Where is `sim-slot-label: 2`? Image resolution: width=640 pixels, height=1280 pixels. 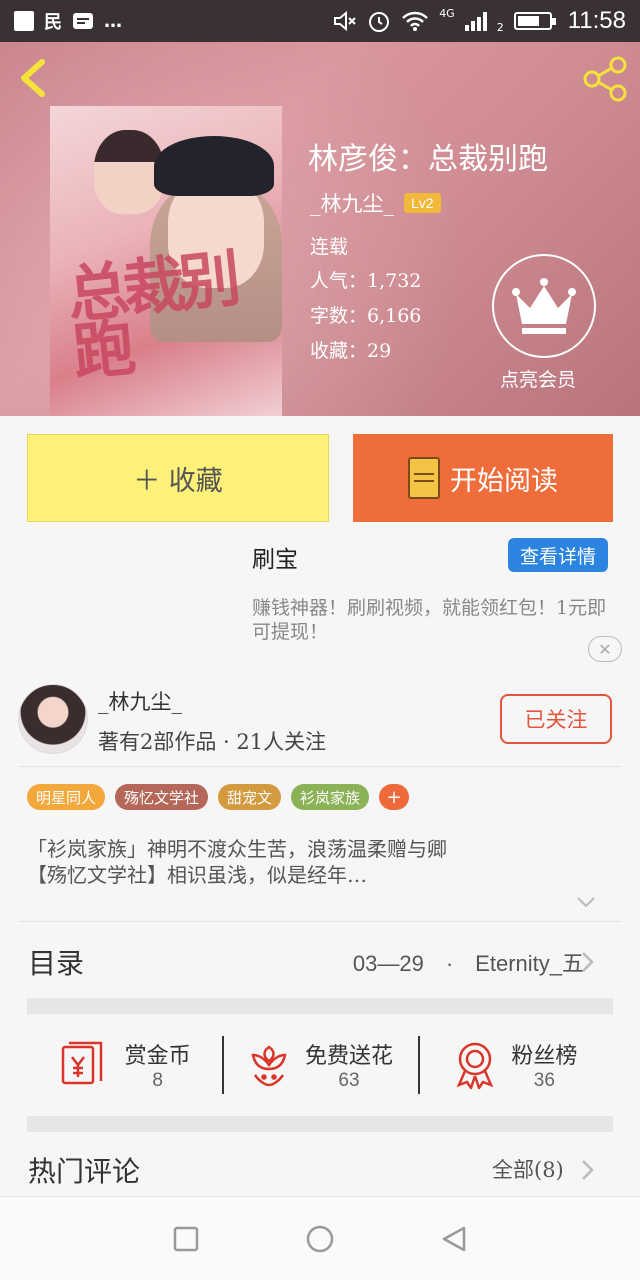 sim-slot-label: 2 is located at coordinates (500, 27).